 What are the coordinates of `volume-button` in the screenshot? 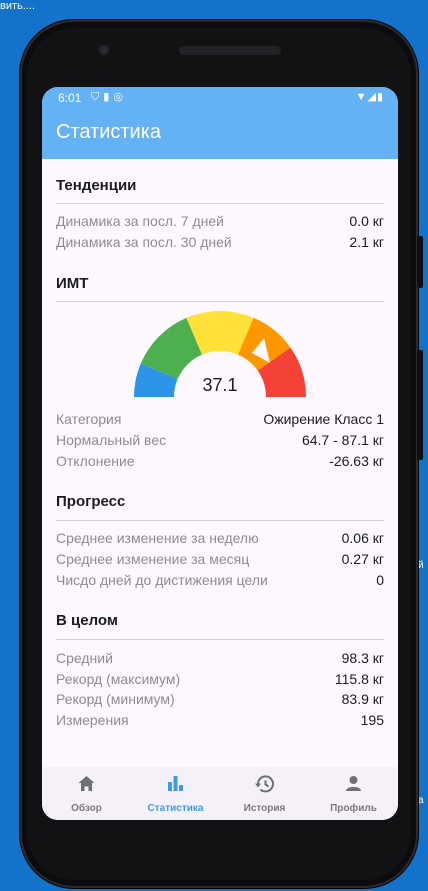 It's located at (420, 405).